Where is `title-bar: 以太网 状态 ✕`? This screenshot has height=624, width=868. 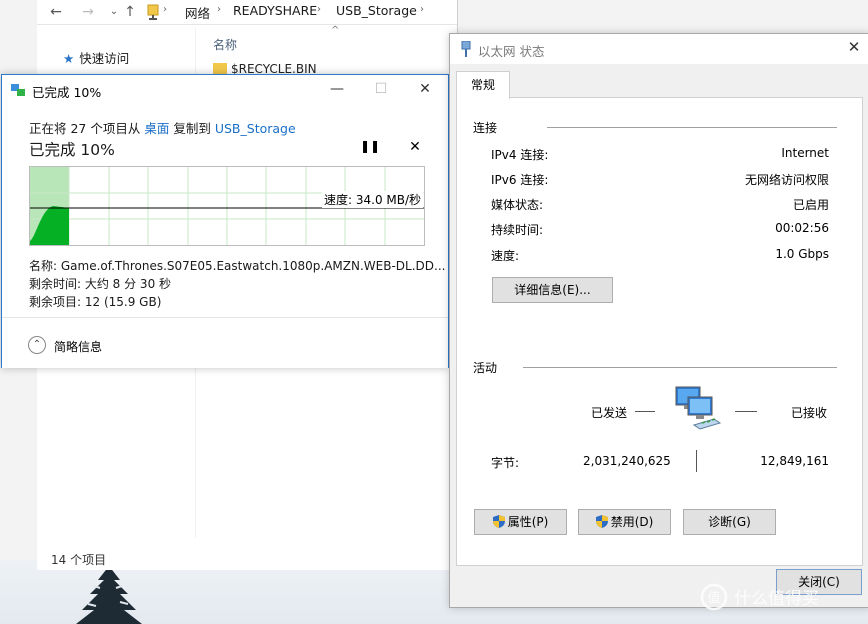 title-bar: 以太网 状态 ✕ is located at coordinates (659, 49).